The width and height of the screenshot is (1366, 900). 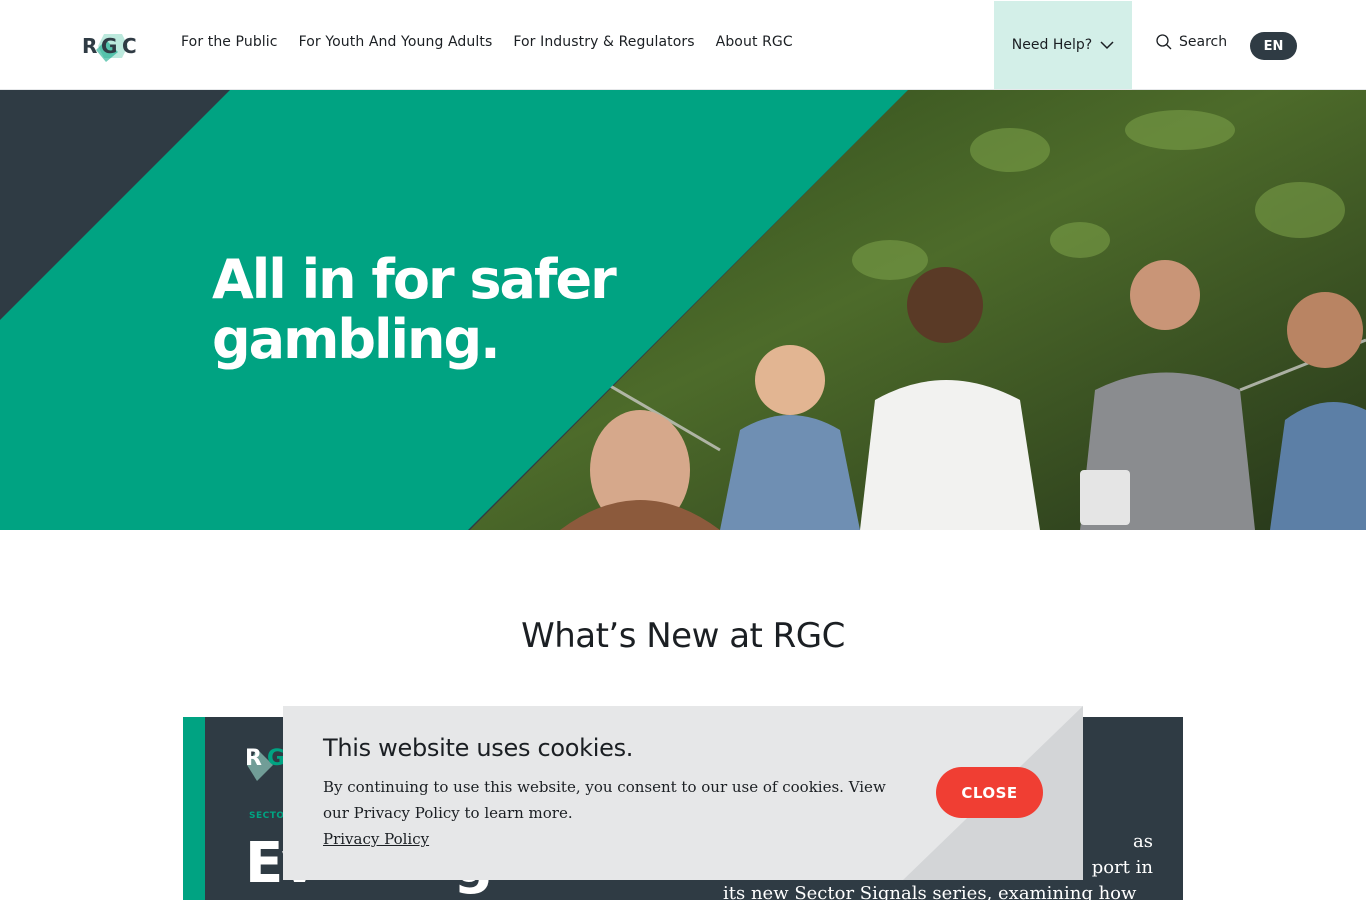 I want to click on need-help-button: Need Help?, so click(x=1063, y=45).